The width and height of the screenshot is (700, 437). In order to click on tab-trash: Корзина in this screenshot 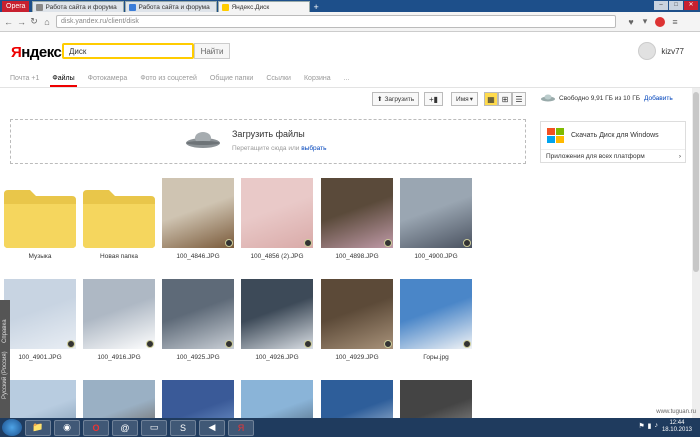, I will do `click(317, 78)`.